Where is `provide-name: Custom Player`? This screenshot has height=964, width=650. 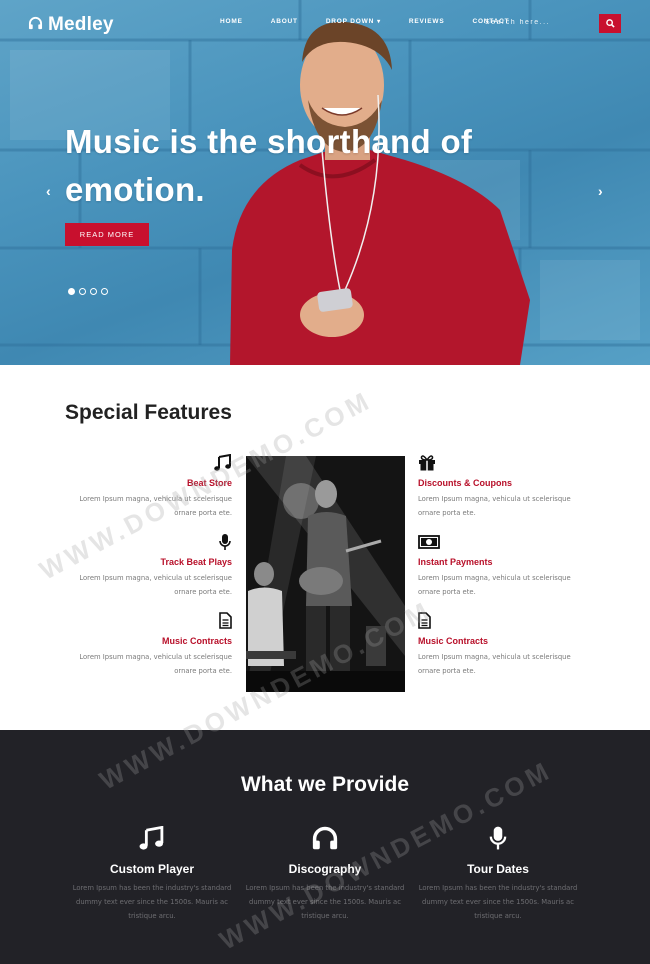
provide-name: Custom Player is located at coordinates (152, 869).